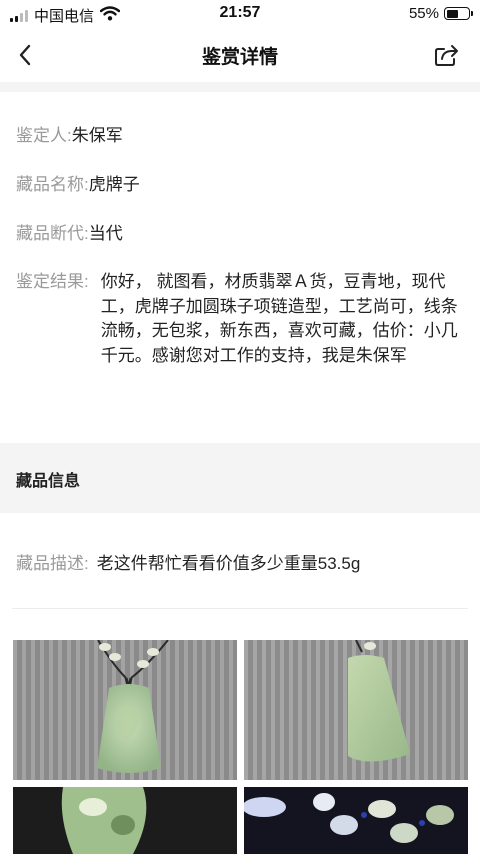 Image resolution: width=480 pixels, height=854 pixels. I want to click on description-row: 藏品描述: 老这件帮忙看看价值多少重量53.5g, so click(240, 564).